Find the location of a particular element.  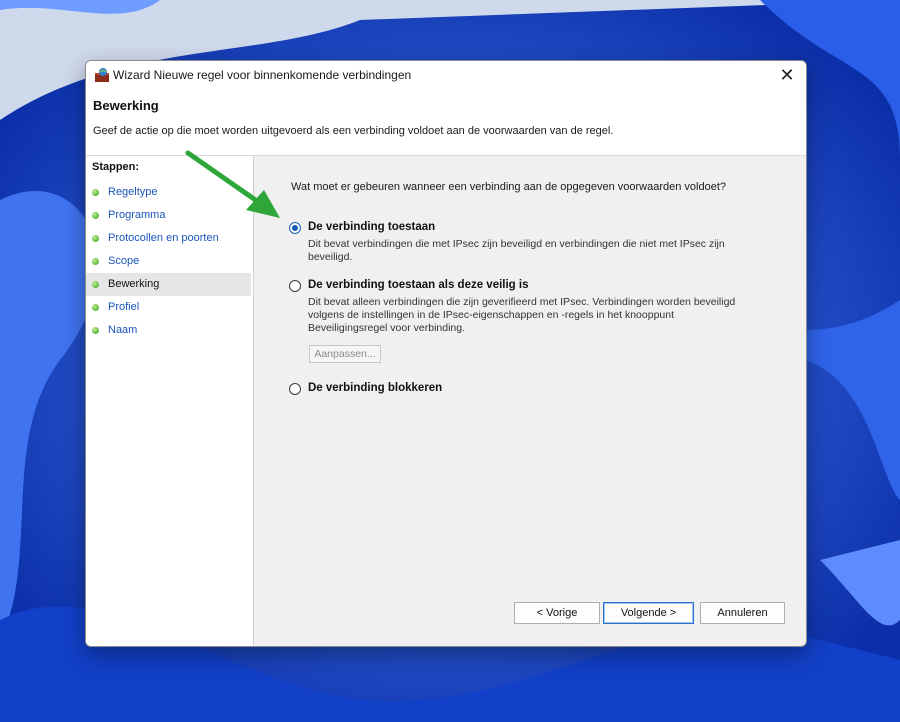

close-button: ✕ is located at coordinates (787, 75).